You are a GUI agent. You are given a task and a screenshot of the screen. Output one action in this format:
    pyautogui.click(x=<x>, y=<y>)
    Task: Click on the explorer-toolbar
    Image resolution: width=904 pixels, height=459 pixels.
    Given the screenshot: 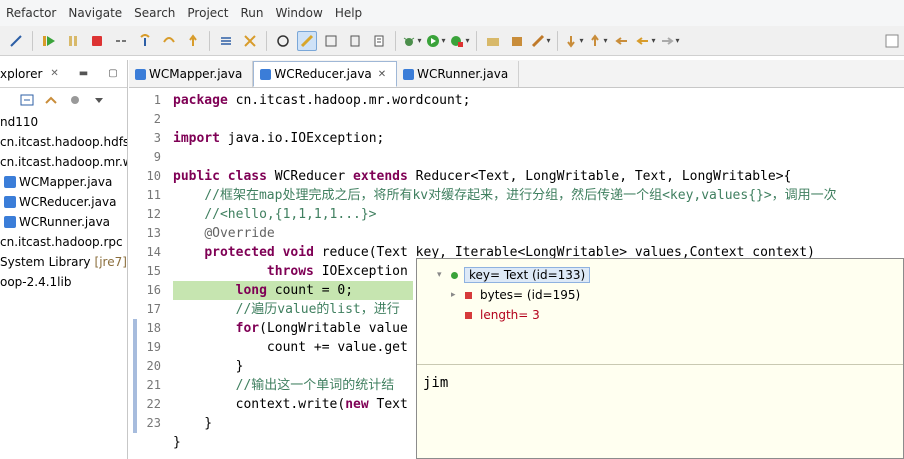 What is the action you would take?
    pyautogui.click(x=63, y=100)
    